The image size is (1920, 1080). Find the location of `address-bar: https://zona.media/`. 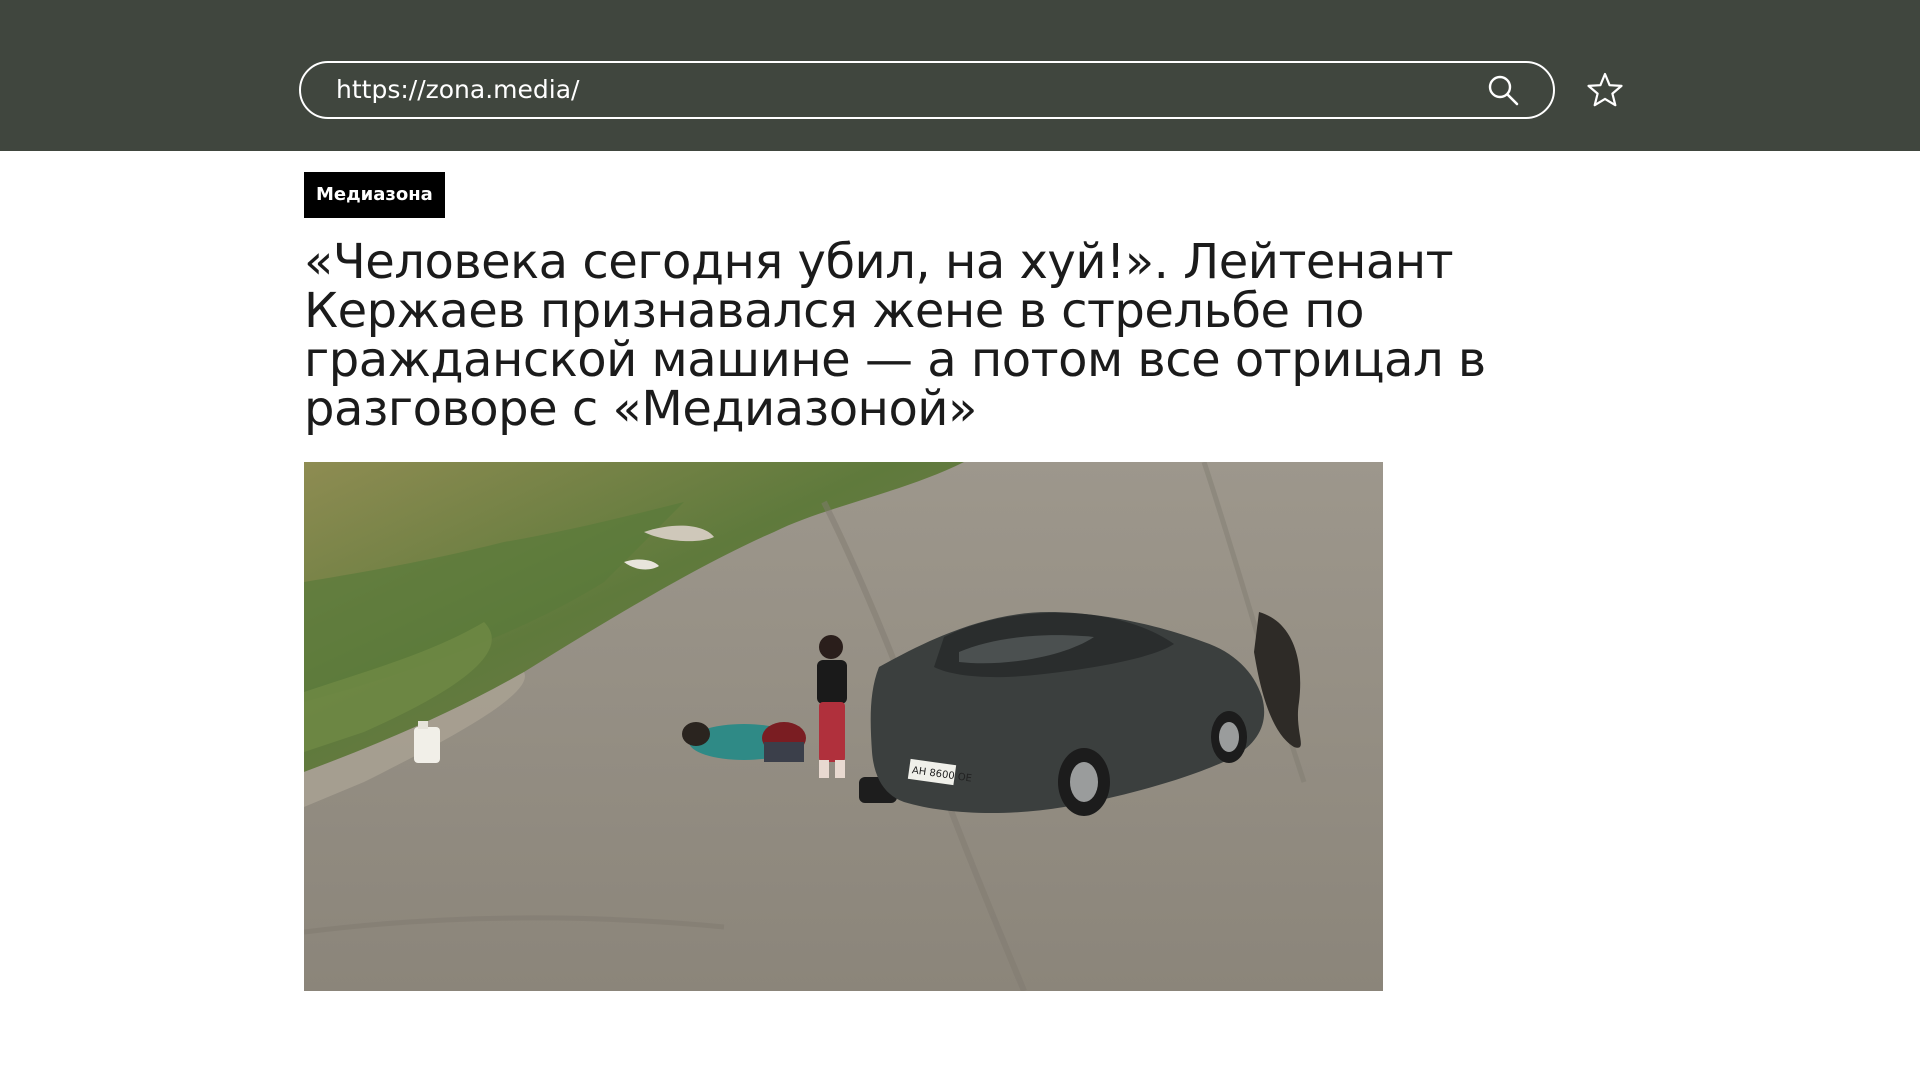

address-bar: https://zona.media/ is located at coordinates (927, 90).